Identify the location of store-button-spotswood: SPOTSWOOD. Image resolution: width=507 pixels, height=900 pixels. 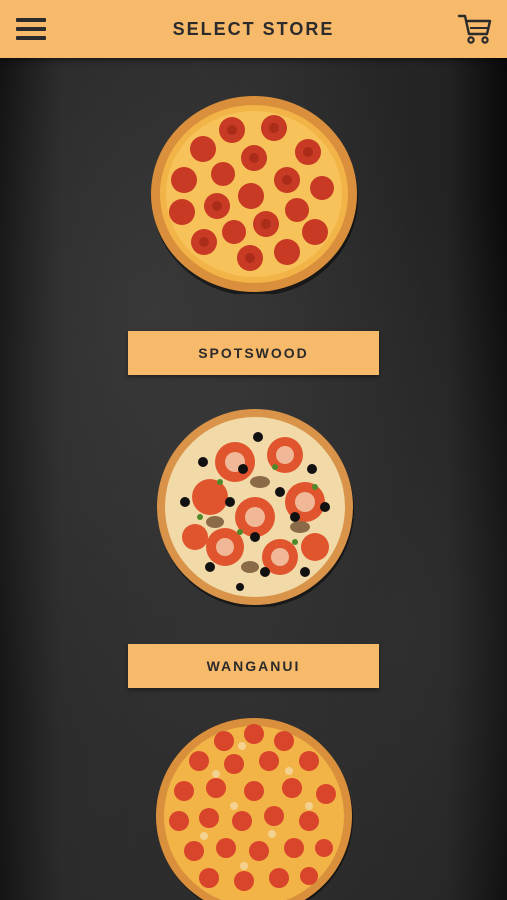
(253, 353).